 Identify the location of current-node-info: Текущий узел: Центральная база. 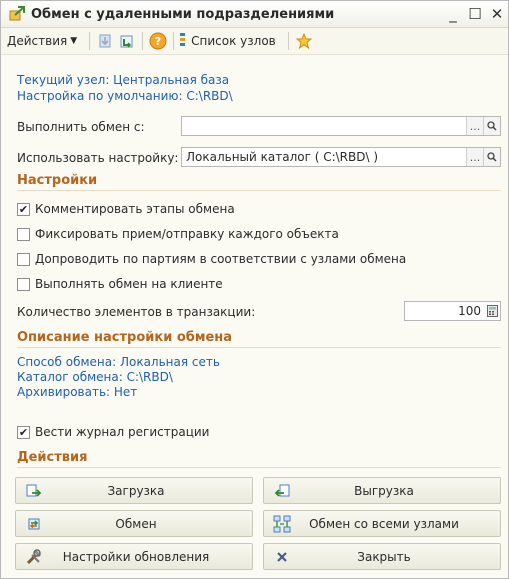
(123, 80).